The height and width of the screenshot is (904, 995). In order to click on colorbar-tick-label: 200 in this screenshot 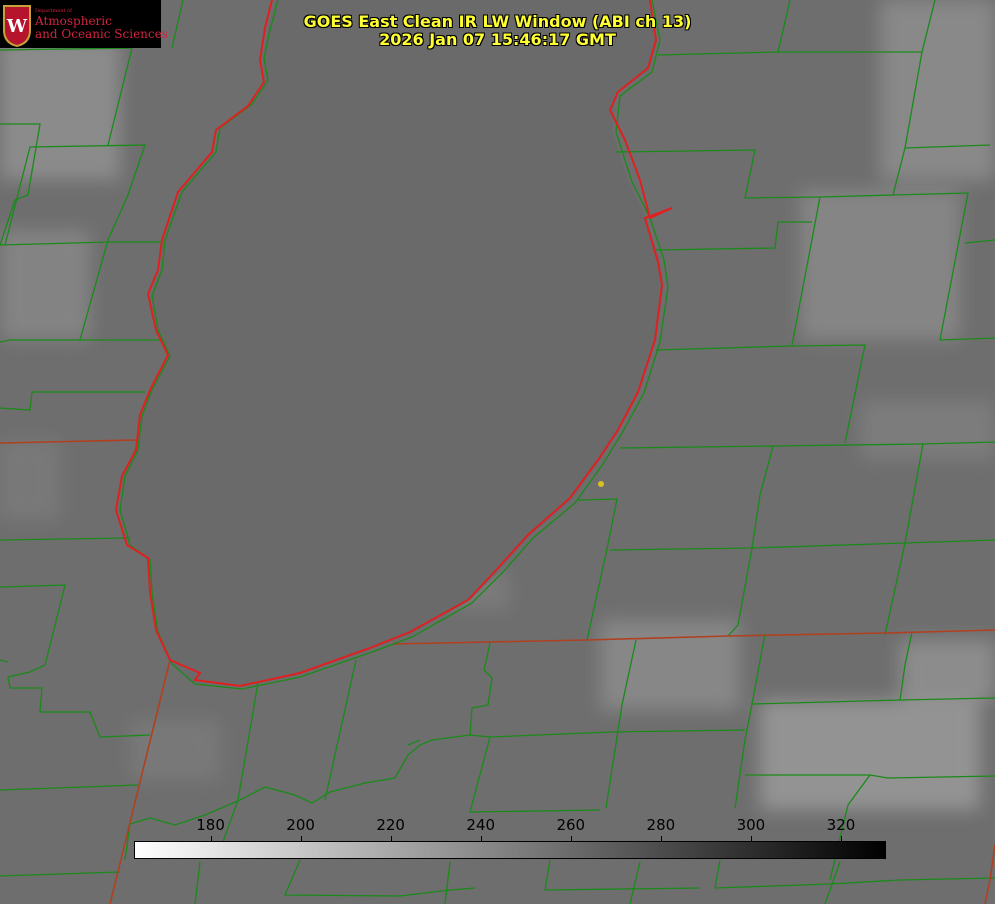, I will do `click(300, 825)`.